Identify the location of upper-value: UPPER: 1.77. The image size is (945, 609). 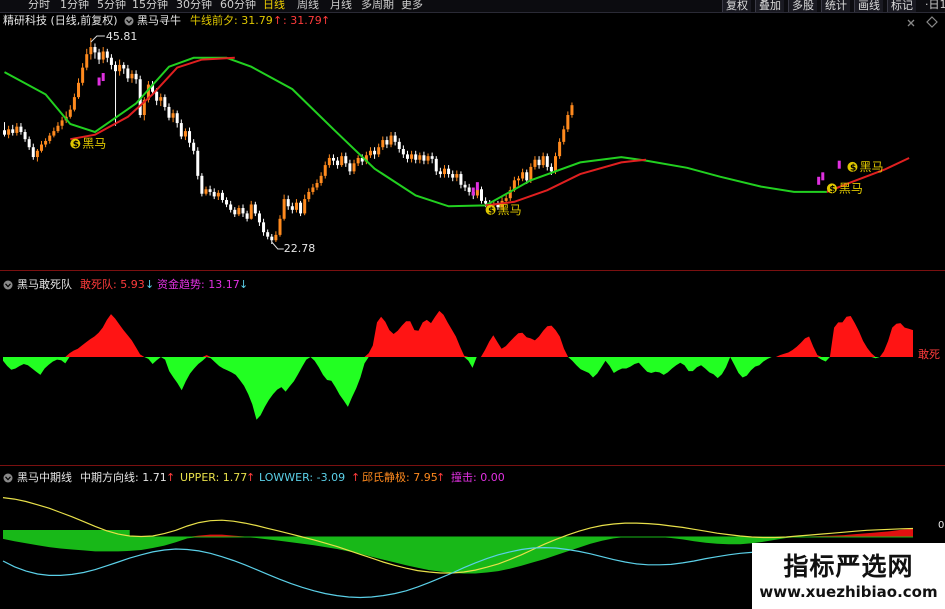
(213, 477).